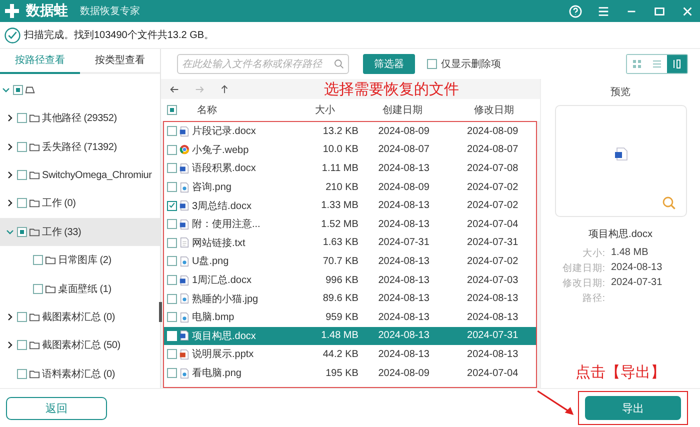 The height and width of the screenshot is (427, 700). Describe the element at coordinates (80, 345) in the screenshot. I see `tree-item: 截图素材汇总 (50)` at that location.